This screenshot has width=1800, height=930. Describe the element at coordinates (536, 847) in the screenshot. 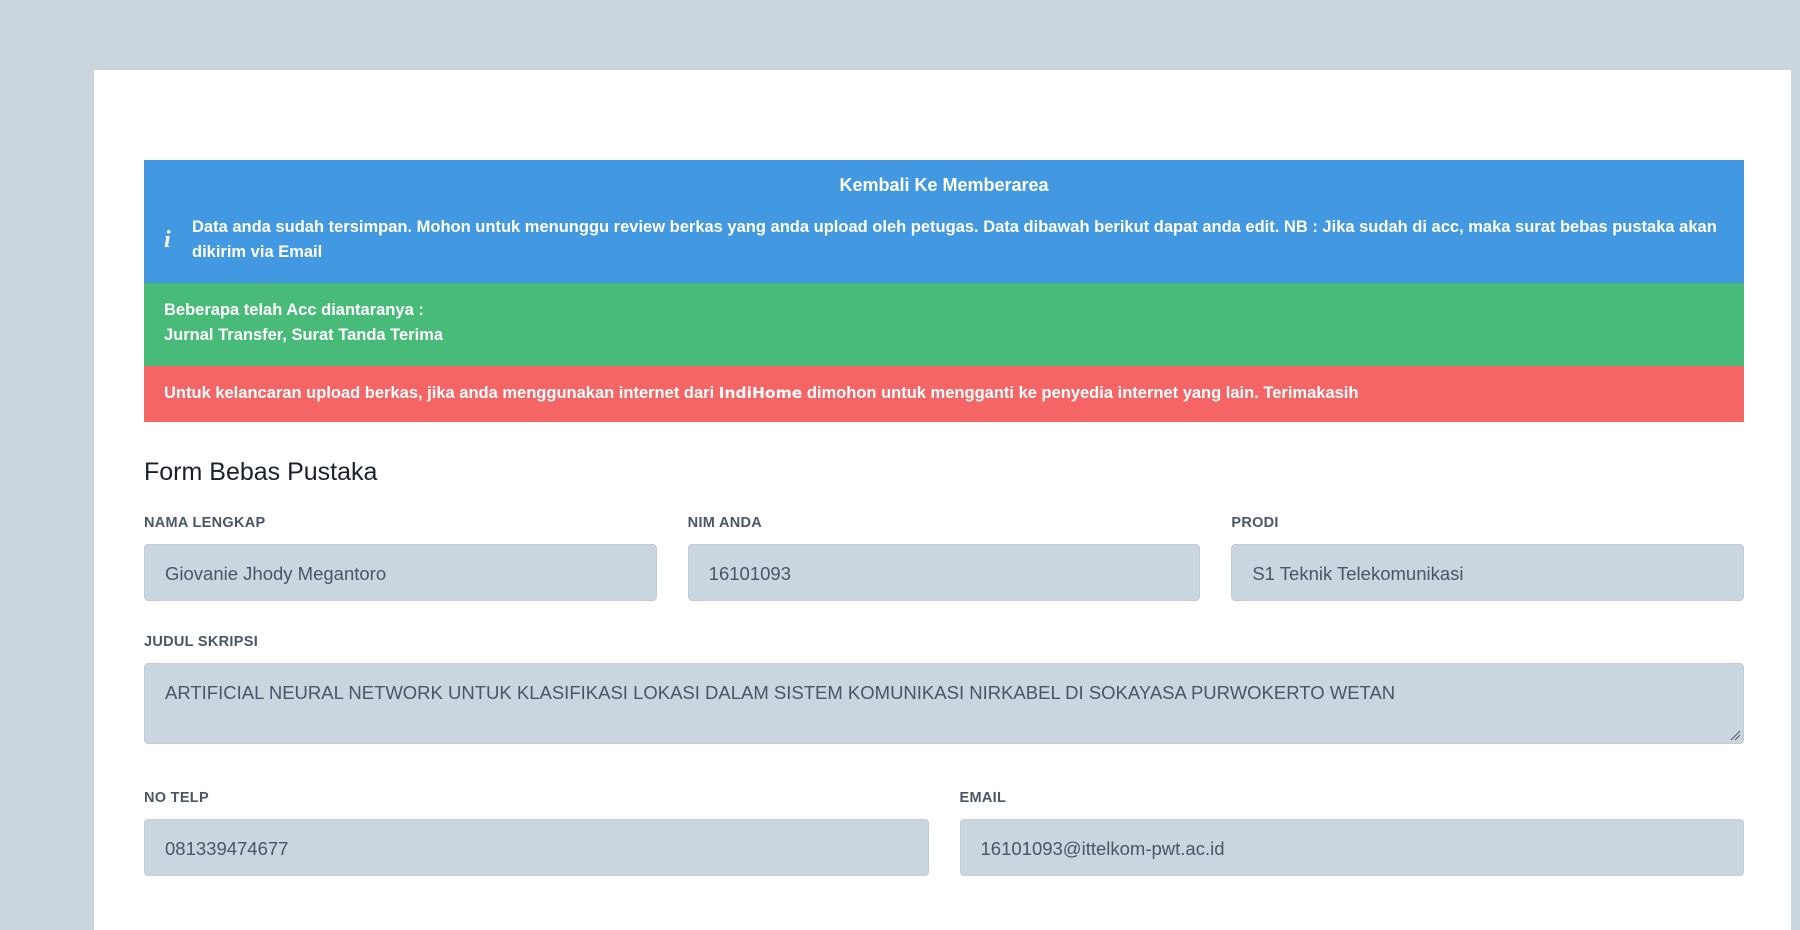

I see `telp-input: 081339474677` at that location.